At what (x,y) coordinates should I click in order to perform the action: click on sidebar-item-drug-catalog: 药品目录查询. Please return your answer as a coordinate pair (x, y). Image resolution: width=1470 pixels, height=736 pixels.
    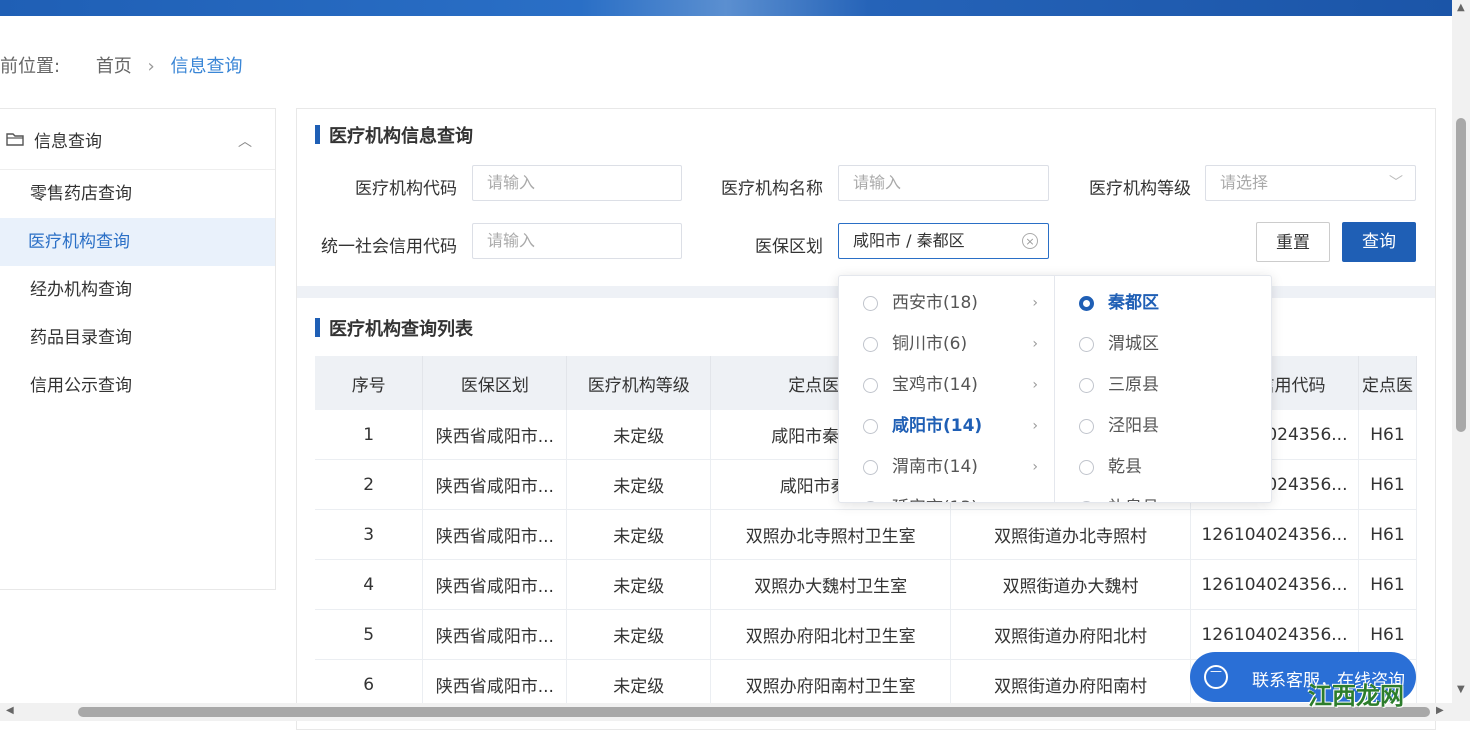
    Looking at the image, I should click on (137, 338).